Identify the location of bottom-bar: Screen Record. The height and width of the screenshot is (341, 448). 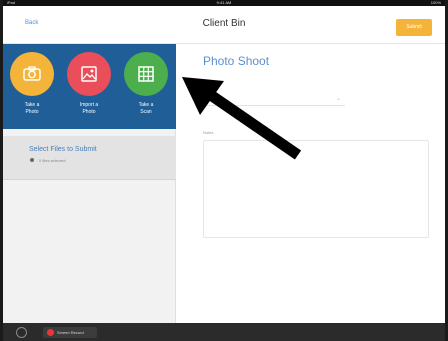
(224, 332).